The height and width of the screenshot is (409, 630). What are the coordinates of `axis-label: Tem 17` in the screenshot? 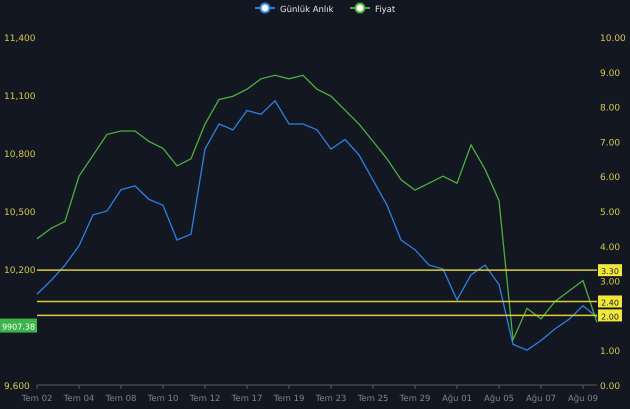 It's located at (247, 399).